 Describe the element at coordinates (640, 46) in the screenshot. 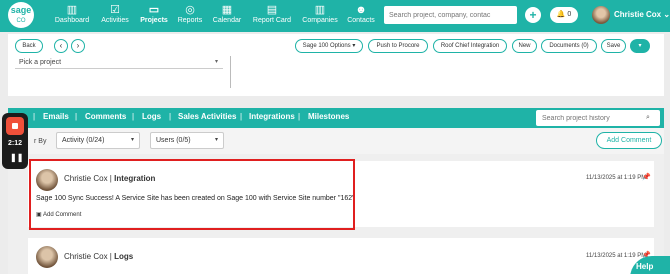

I see `more-options-dropdown: ▾` at that location.